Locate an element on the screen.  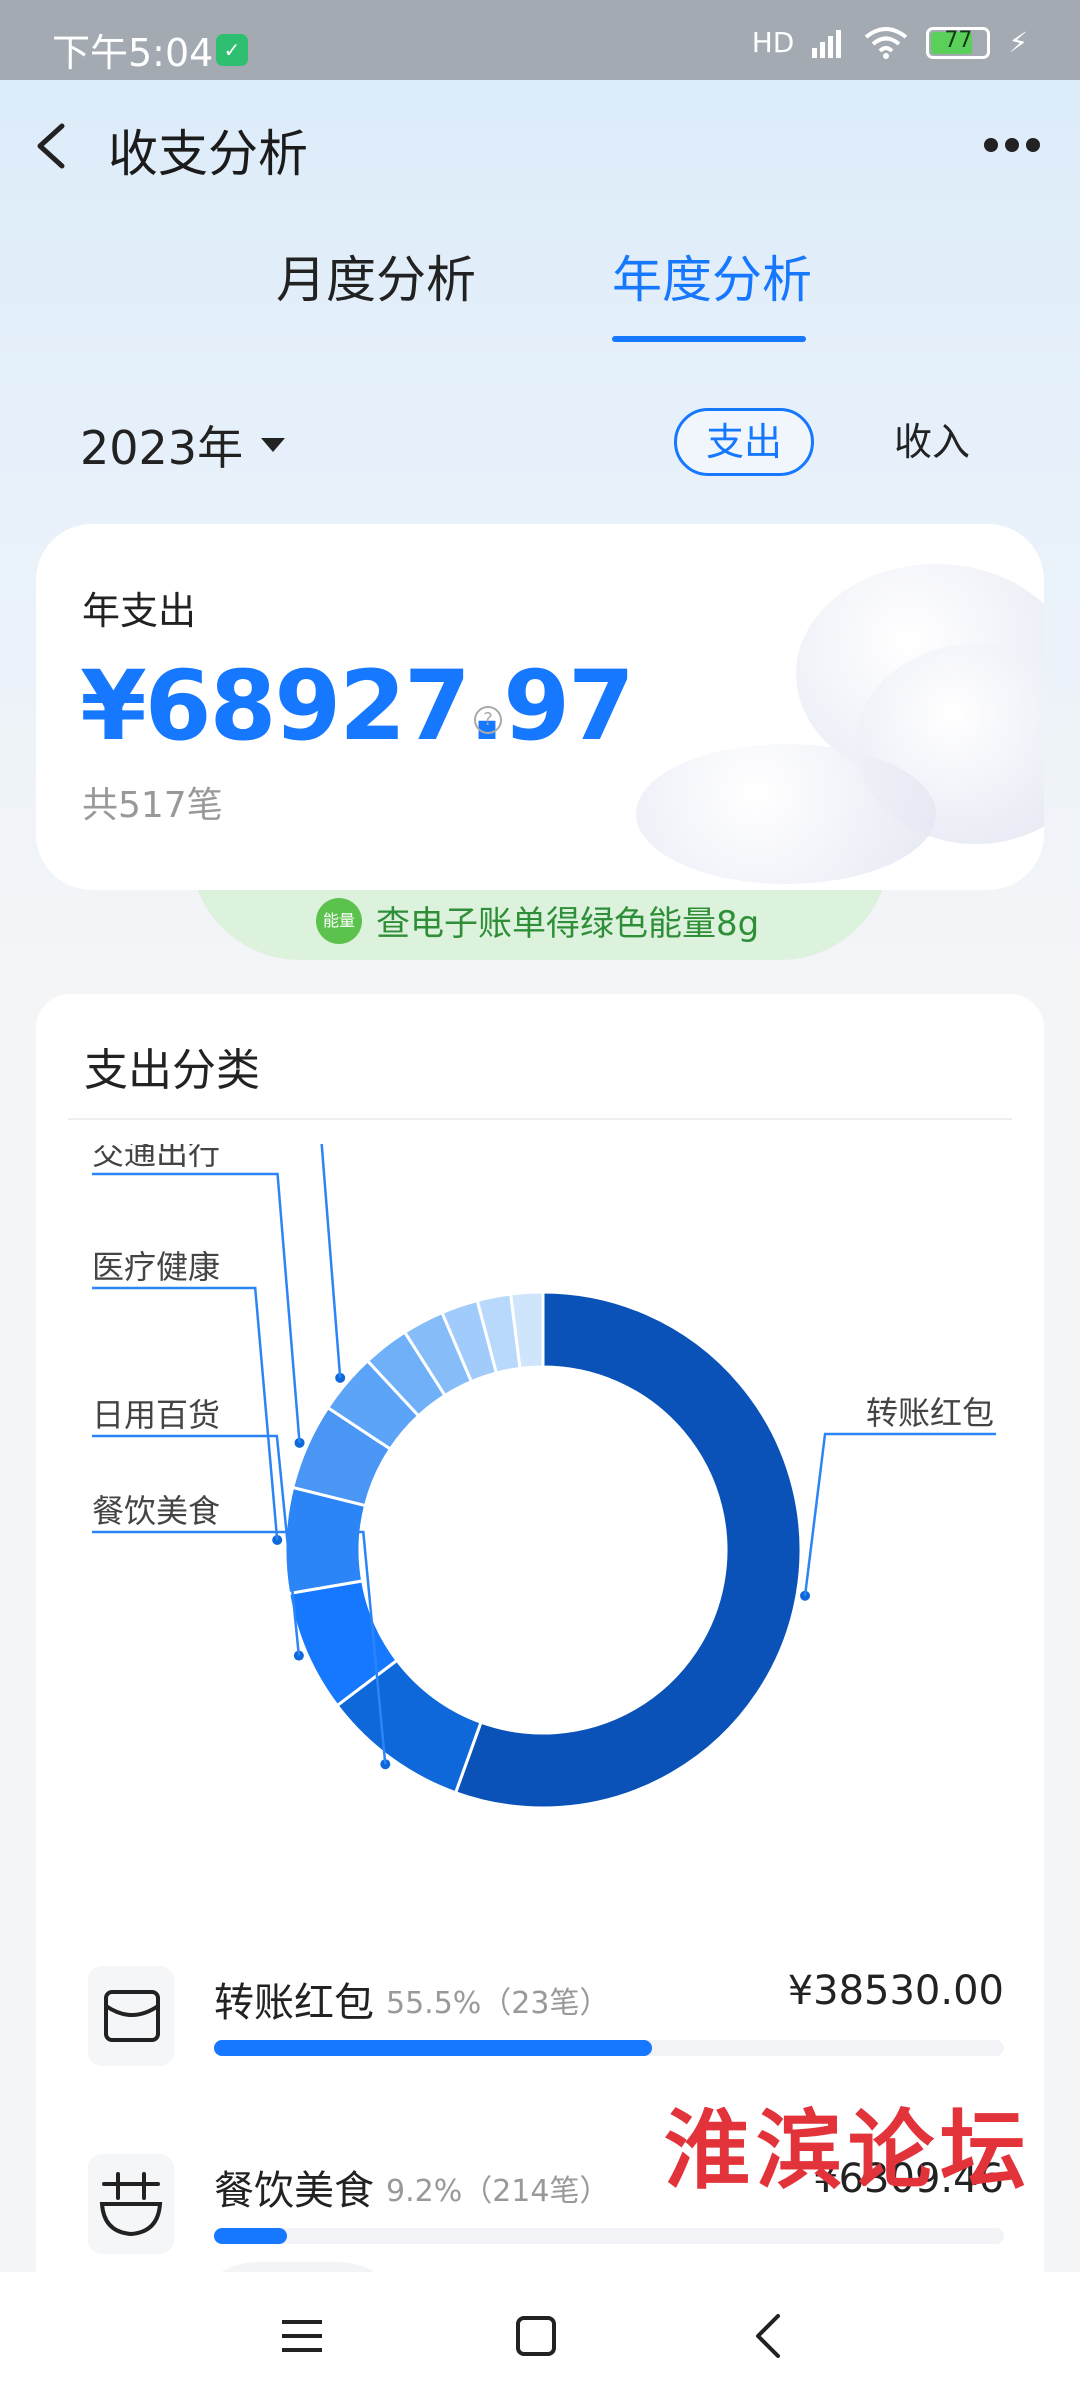
year-selector: 2023年 is located at coordinates (183, 445).